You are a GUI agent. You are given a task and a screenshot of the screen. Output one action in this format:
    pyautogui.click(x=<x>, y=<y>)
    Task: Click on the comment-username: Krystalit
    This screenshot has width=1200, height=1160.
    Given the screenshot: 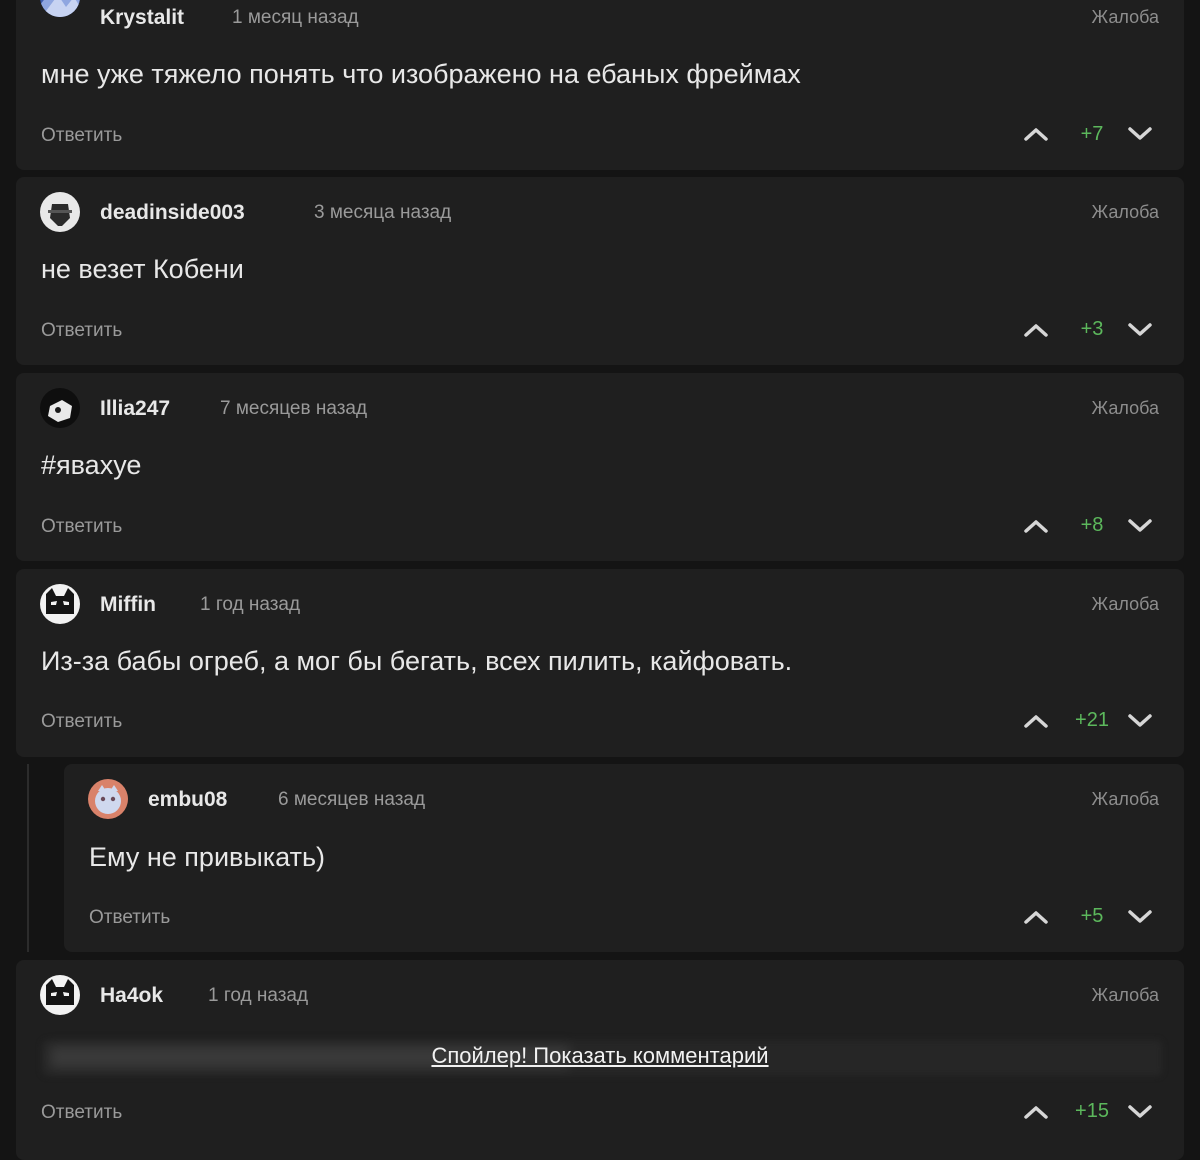 What is the action you would take?
    pyautogui.click(x=142, y=18)
    